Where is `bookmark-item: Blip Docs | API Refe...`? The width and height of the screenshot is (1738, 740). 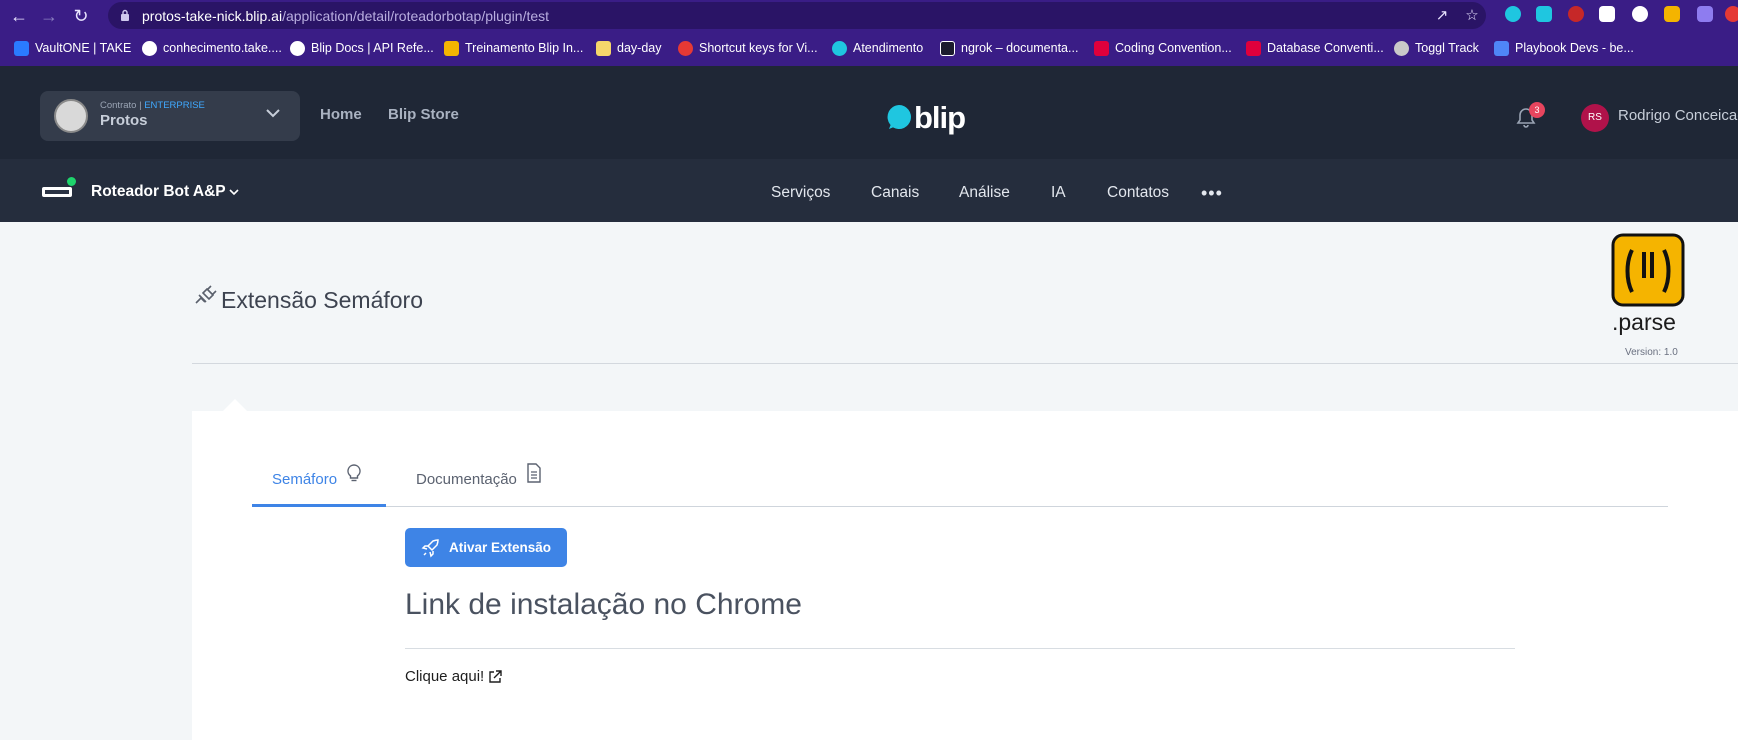
bookmark-item: Blip Docs | API Refe... is located at coordinates (362, 48).